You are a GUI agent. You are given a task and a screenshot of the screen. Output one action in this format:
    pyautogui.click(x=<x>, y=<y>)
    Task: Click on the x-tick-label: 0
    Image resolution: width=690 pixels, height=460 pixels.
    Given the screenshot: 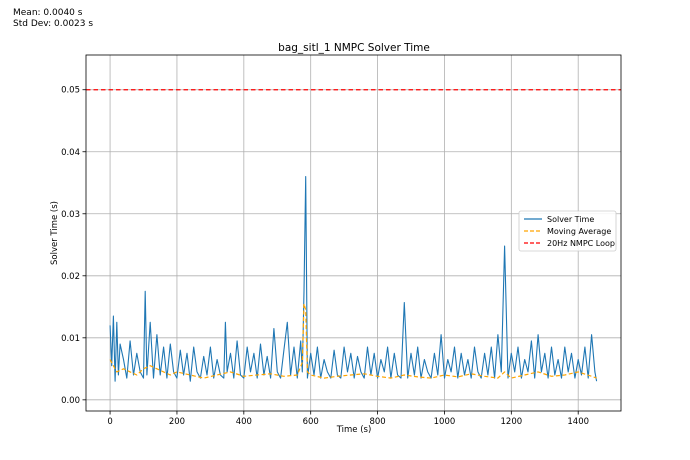 What is the action you would take?
    pyautogui.click(x=109, y=422)
    